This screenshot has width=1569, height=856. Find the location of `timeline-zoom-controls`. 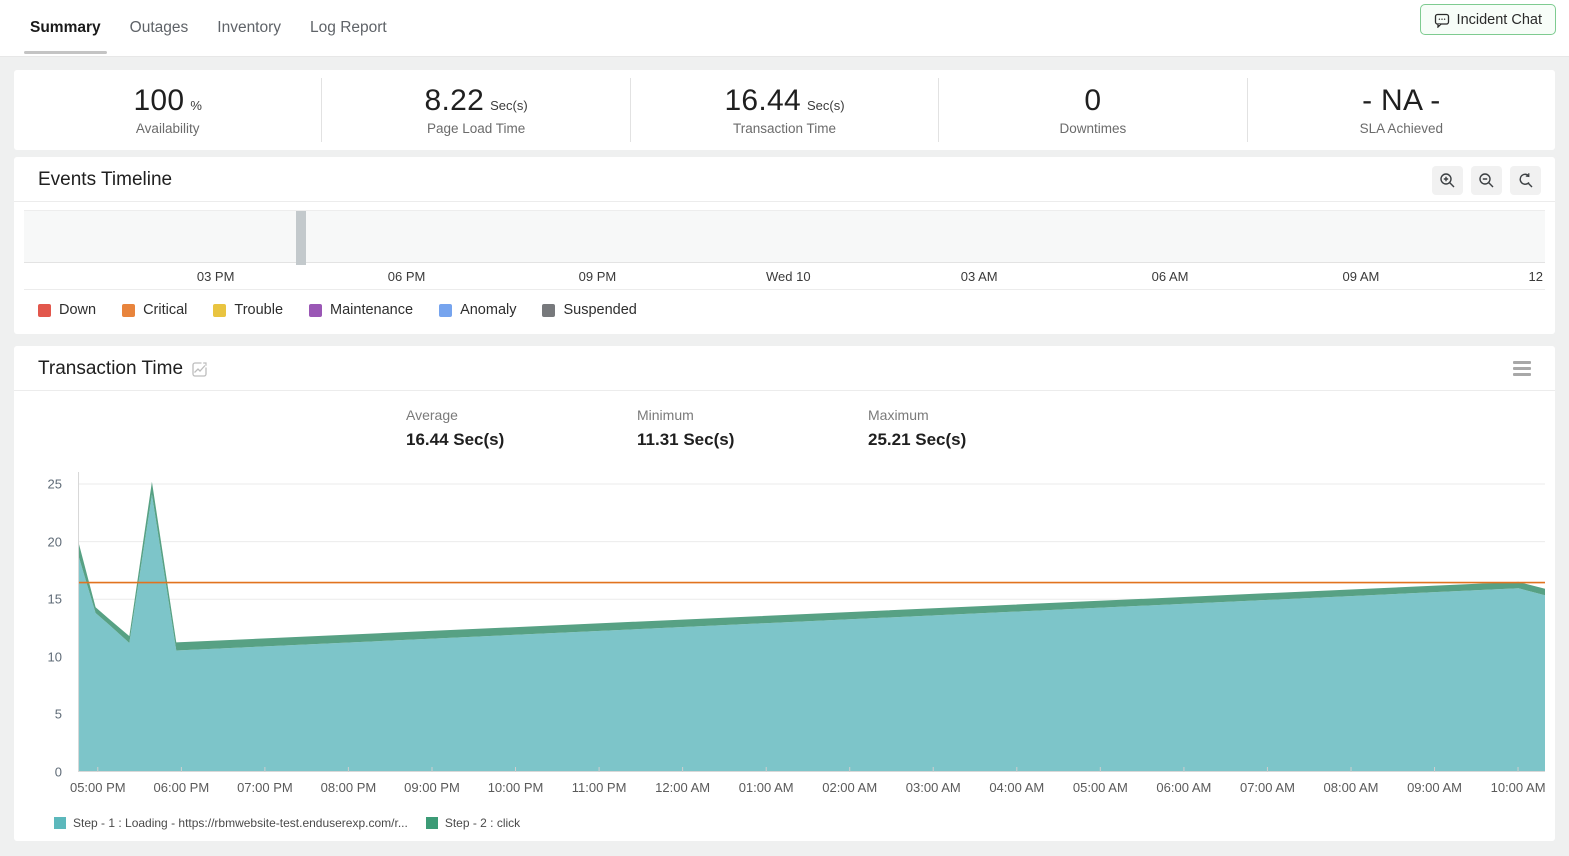

timeline-zoom-controls is located at coordinates (1486, 180).